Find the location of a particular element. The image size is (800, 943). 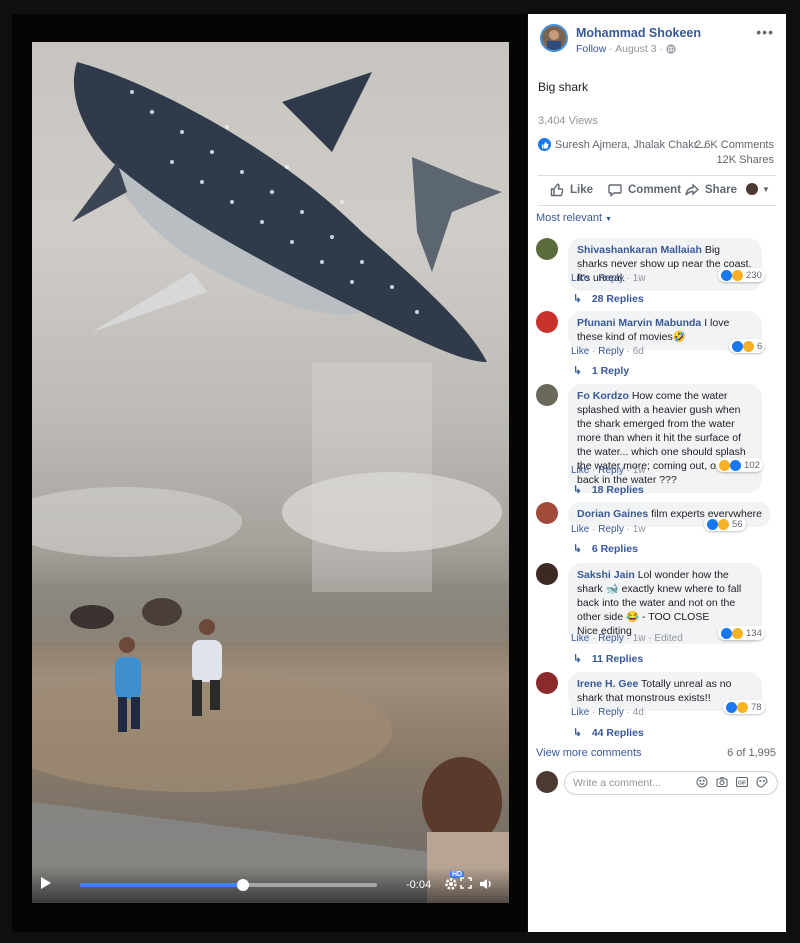

sticker-icon is located at coordinates (762, 782).